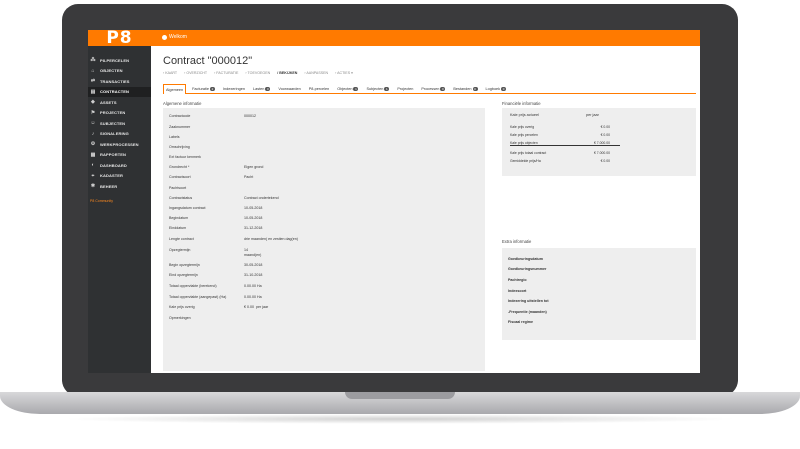 This screenshot has height=449, width=800. What do you see at coordinates (226, 73) in the screenshot?
I see `action-2: › FACTURATIE` at bounding box center [226, 73].